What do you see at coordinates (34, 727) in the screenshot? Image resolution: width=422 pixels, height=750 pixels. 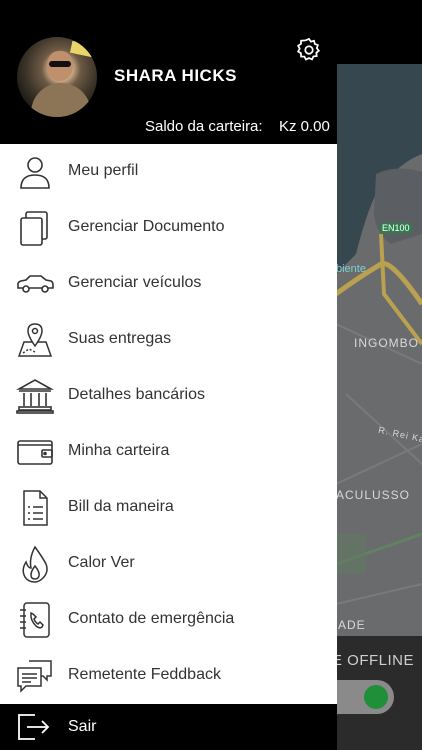 I see `logout-icon` at bounding box center [34, 727].